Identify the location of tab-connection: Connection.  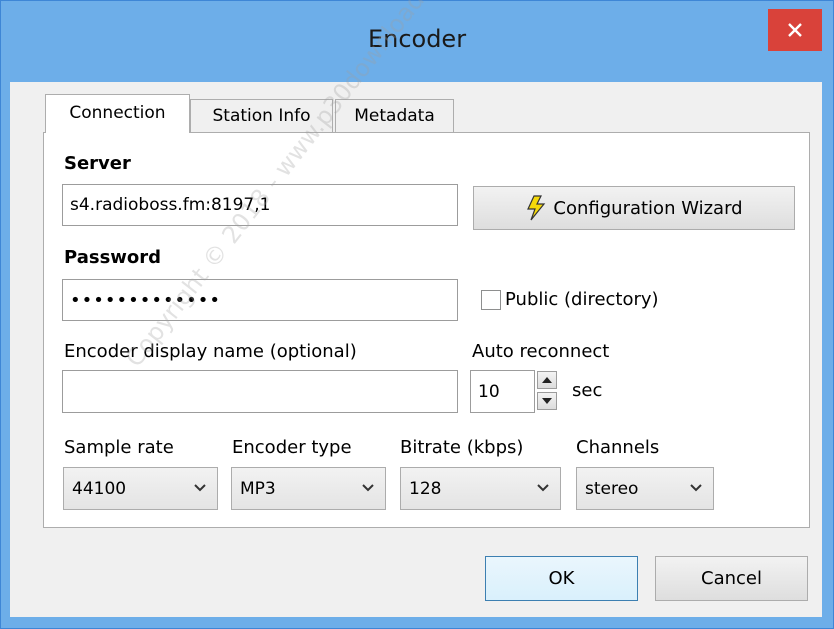
(117, 113).